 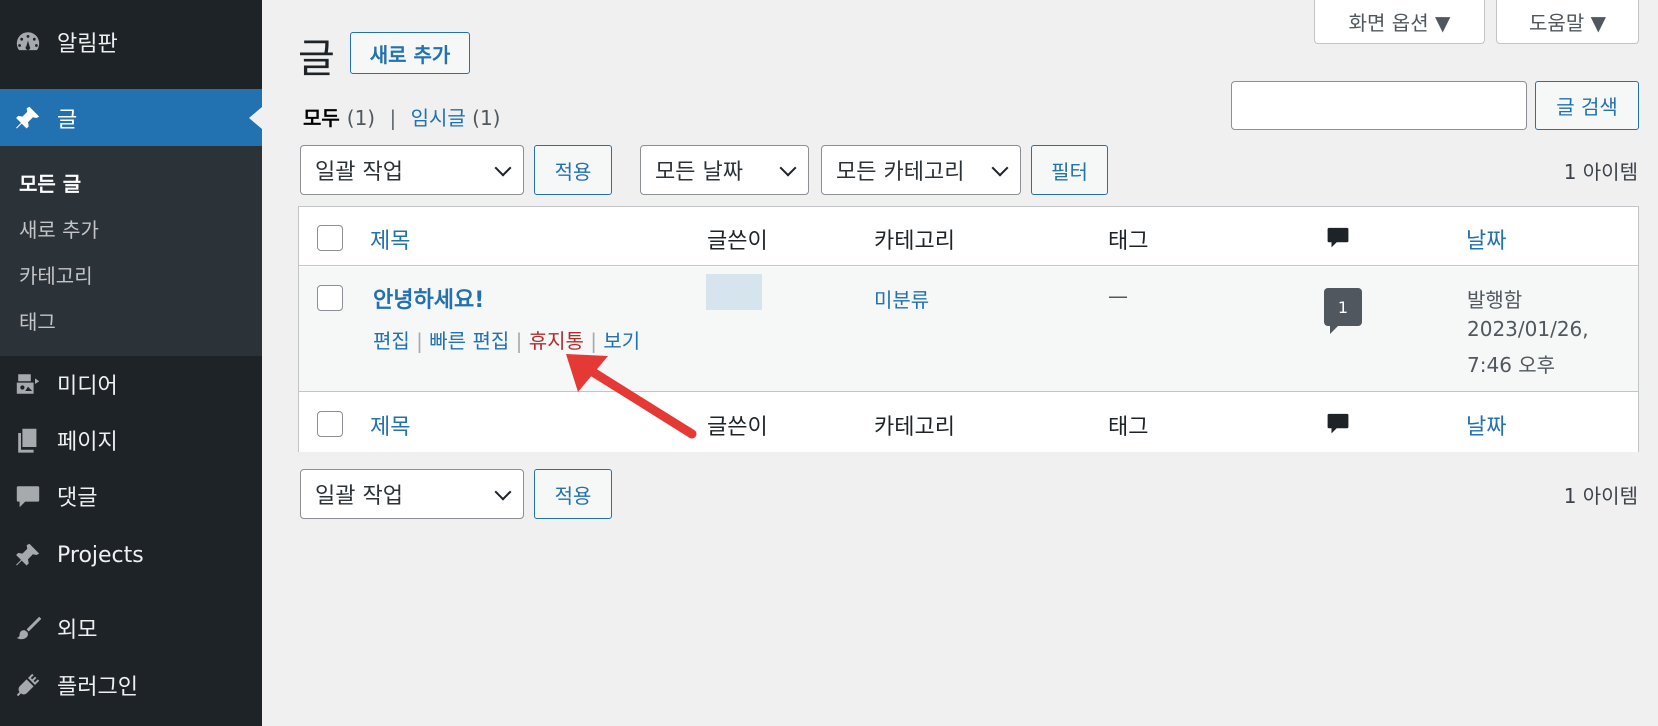 What do you see at coordinates (87, 442) in the screenshot?
I see `sidebar-item-label: 페이지` at bounding box center [87, 442].